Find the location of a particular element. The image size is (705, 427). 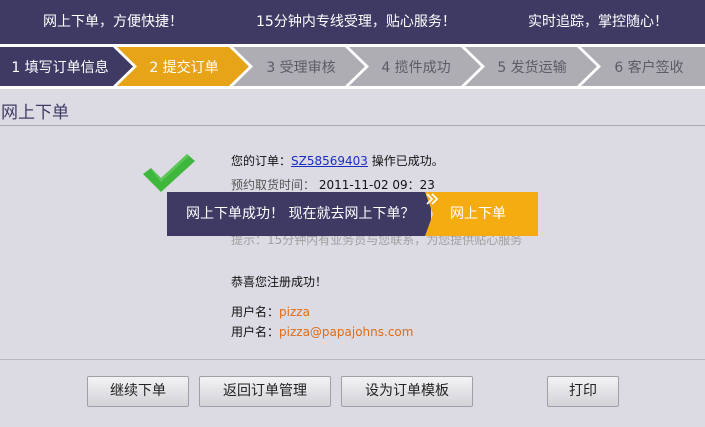

set-as-template-button: 设为订单模板 is located at coordinates (407, 391).